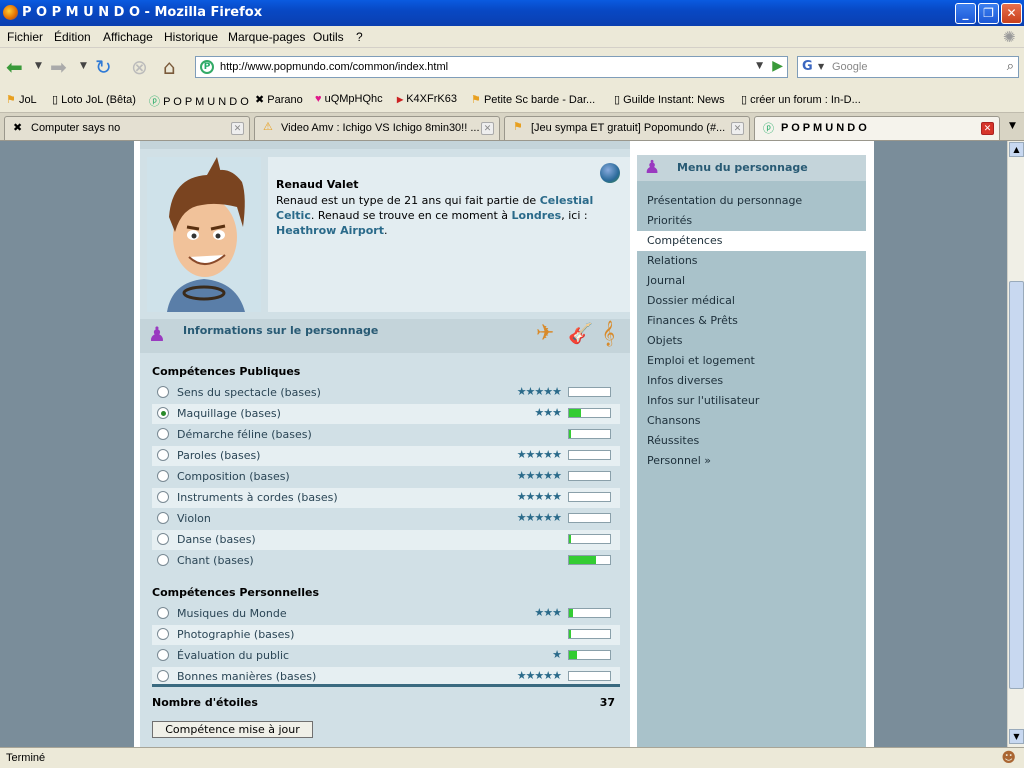 The height and width of the screenshot is (768, 1024). What do you see at coordinates (139, 67) in the screenshot?
I see `stop-icon: ⊗` at bounding box center [139, 67].